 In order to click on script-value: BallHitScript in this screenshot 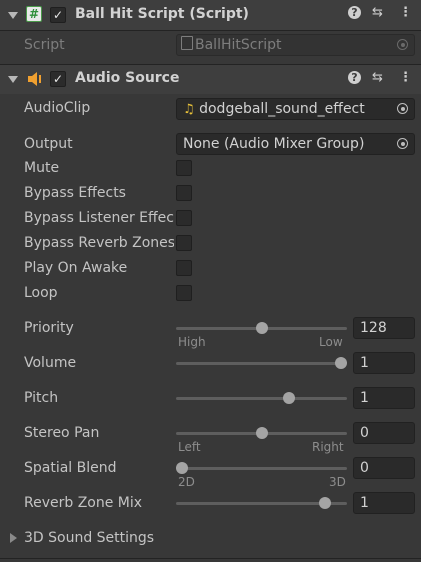, I will do `click(238, 45)`.